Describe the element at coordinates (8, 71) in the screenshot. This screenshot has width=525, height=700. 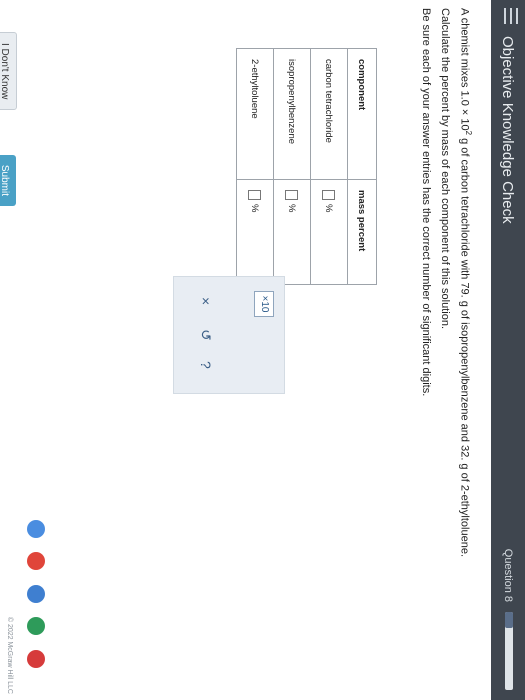
I see `dont-know-button: I Don't Know` at that location.